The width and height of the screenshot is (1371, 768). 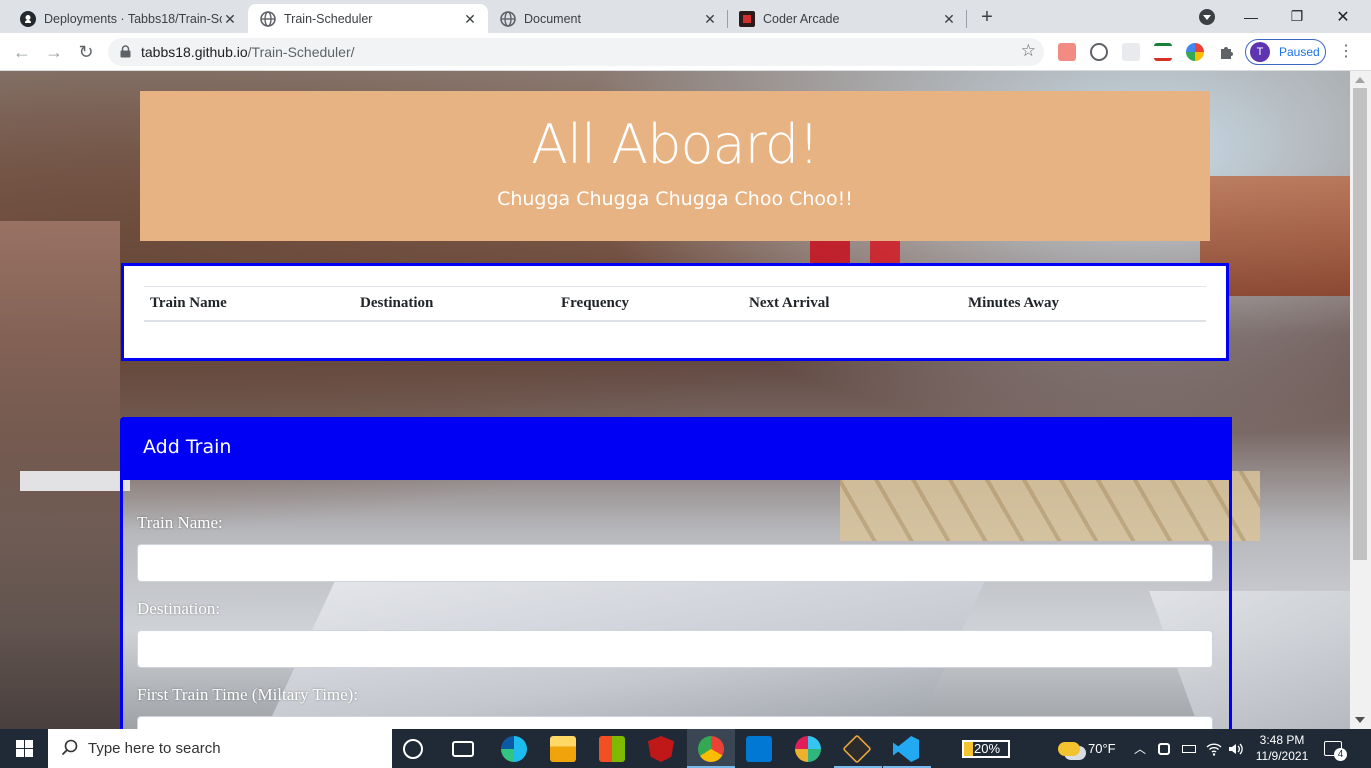 What do you see at coordinates (28, 18) in the screenshot?
I see `github-icon` at bounding box center [28, 18].